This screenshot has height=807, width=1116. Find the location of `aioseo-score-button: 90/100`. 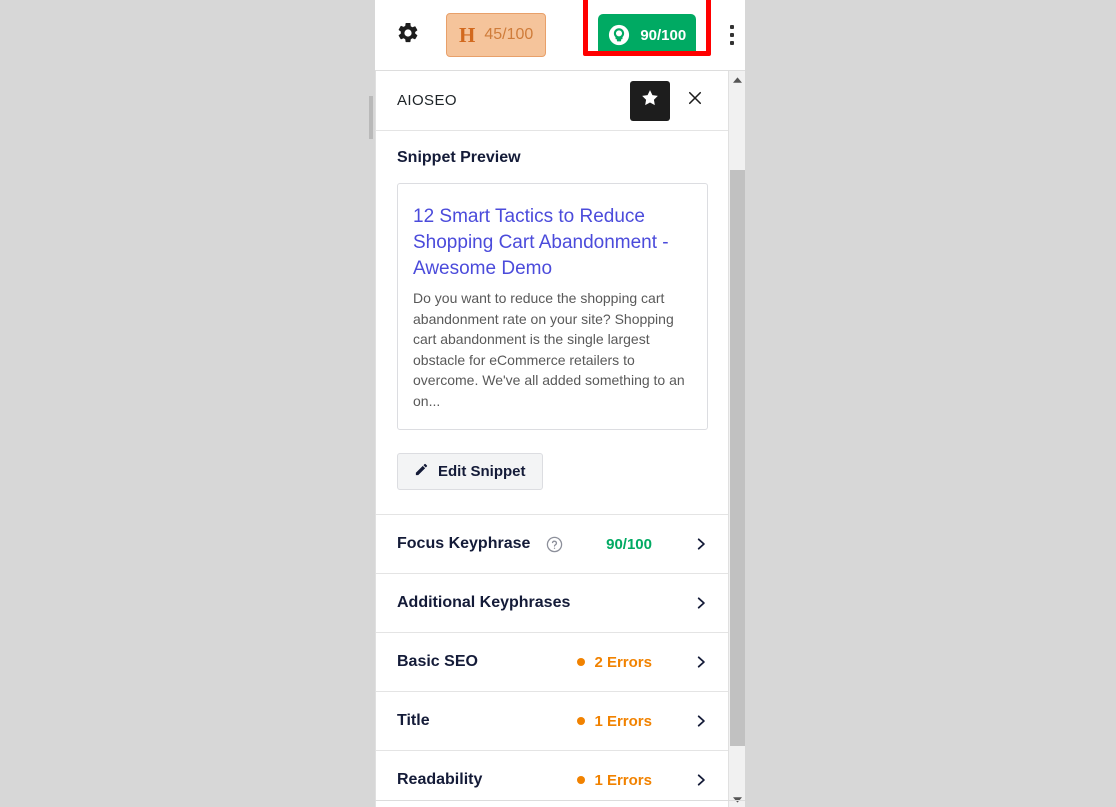

aioseo-score-button: 90/100 is located at coordinates (647, 35).